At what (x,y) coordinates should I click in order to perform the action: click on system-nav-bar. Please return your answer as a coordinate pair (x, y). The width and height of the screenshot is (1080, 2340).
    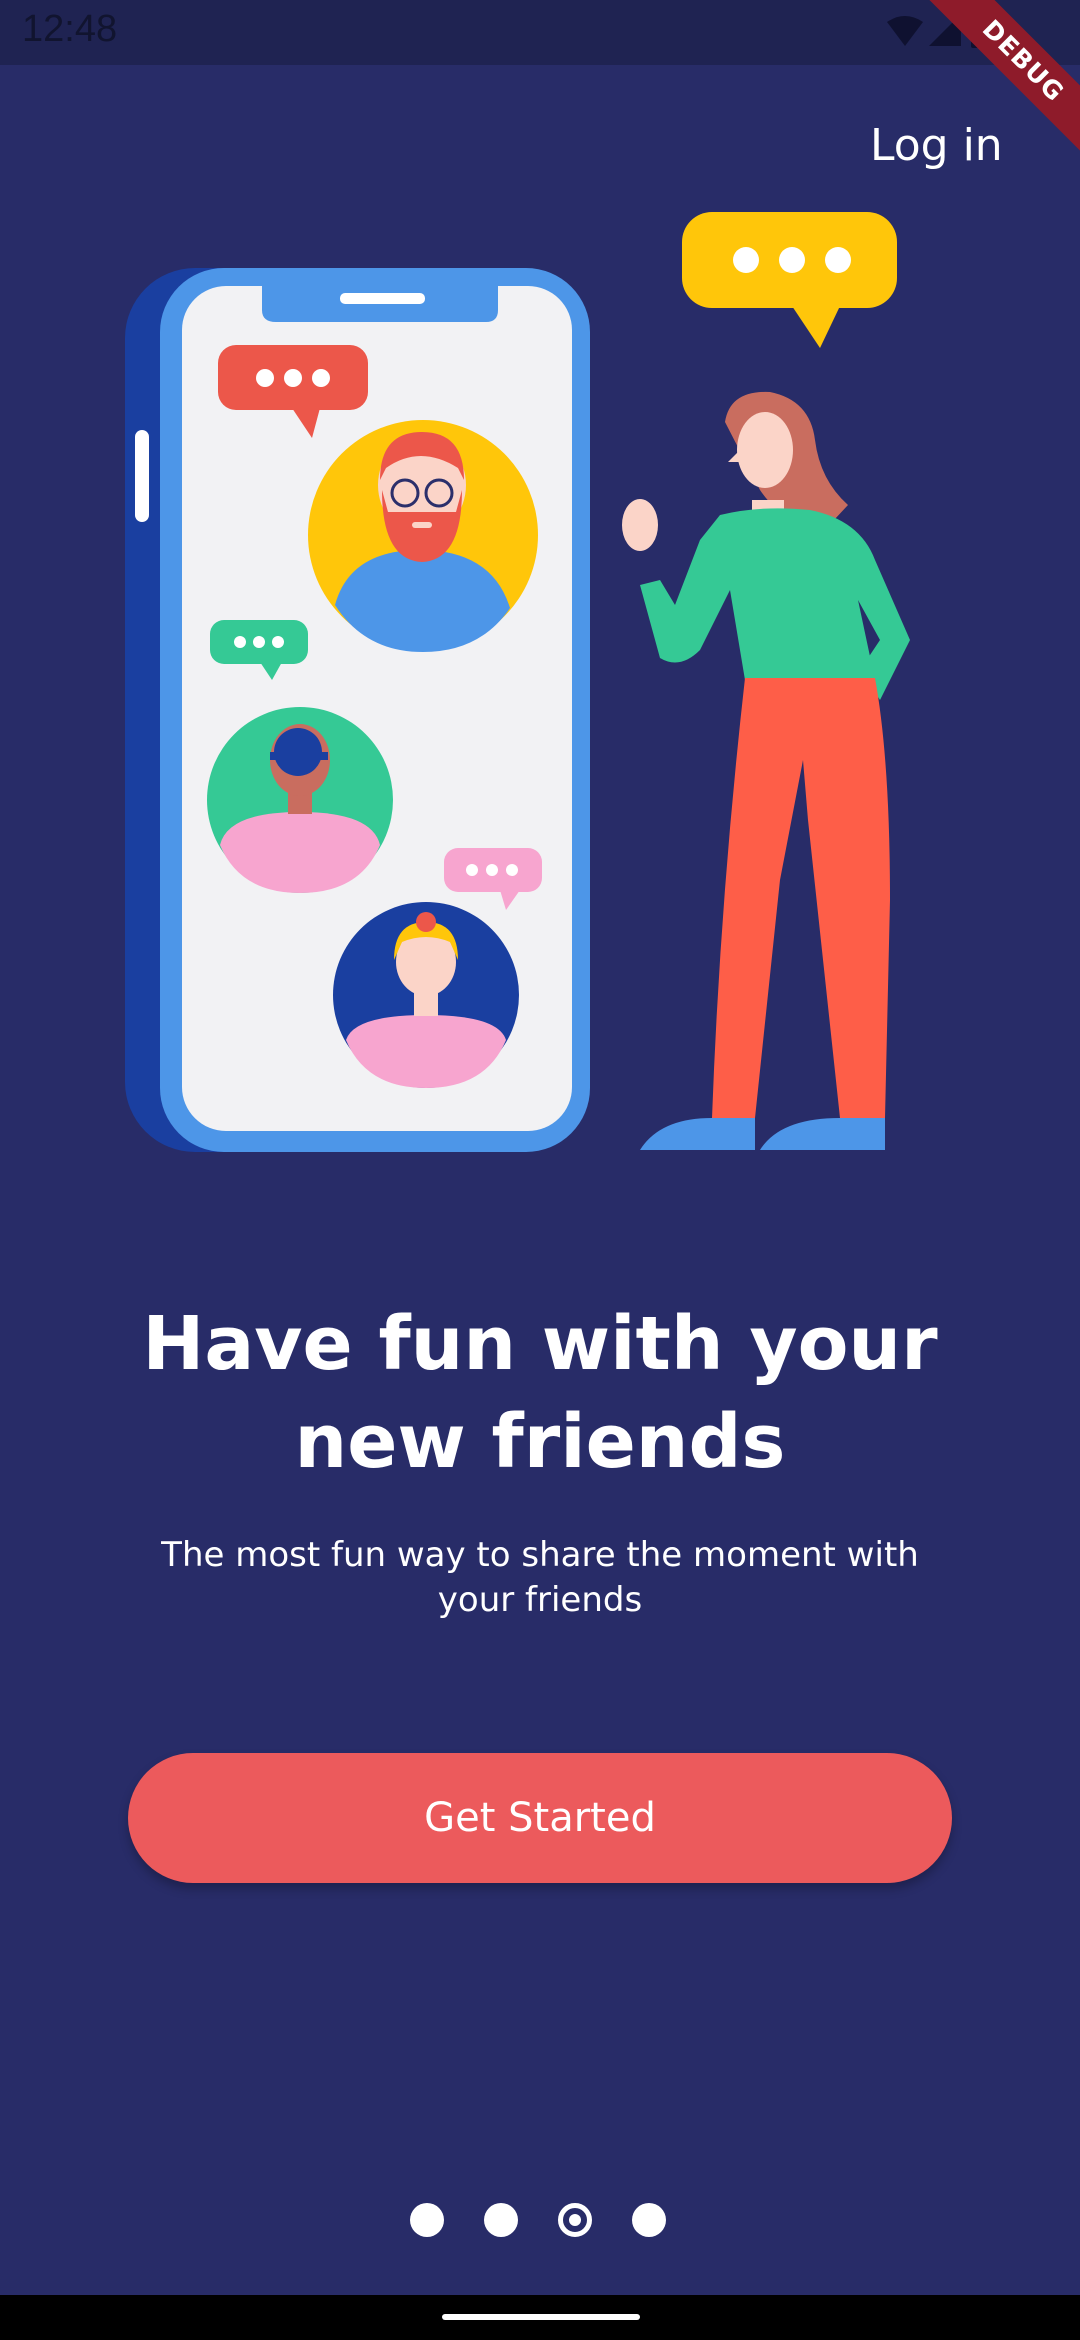
    Looking at the image, I should click on (540, 2317).